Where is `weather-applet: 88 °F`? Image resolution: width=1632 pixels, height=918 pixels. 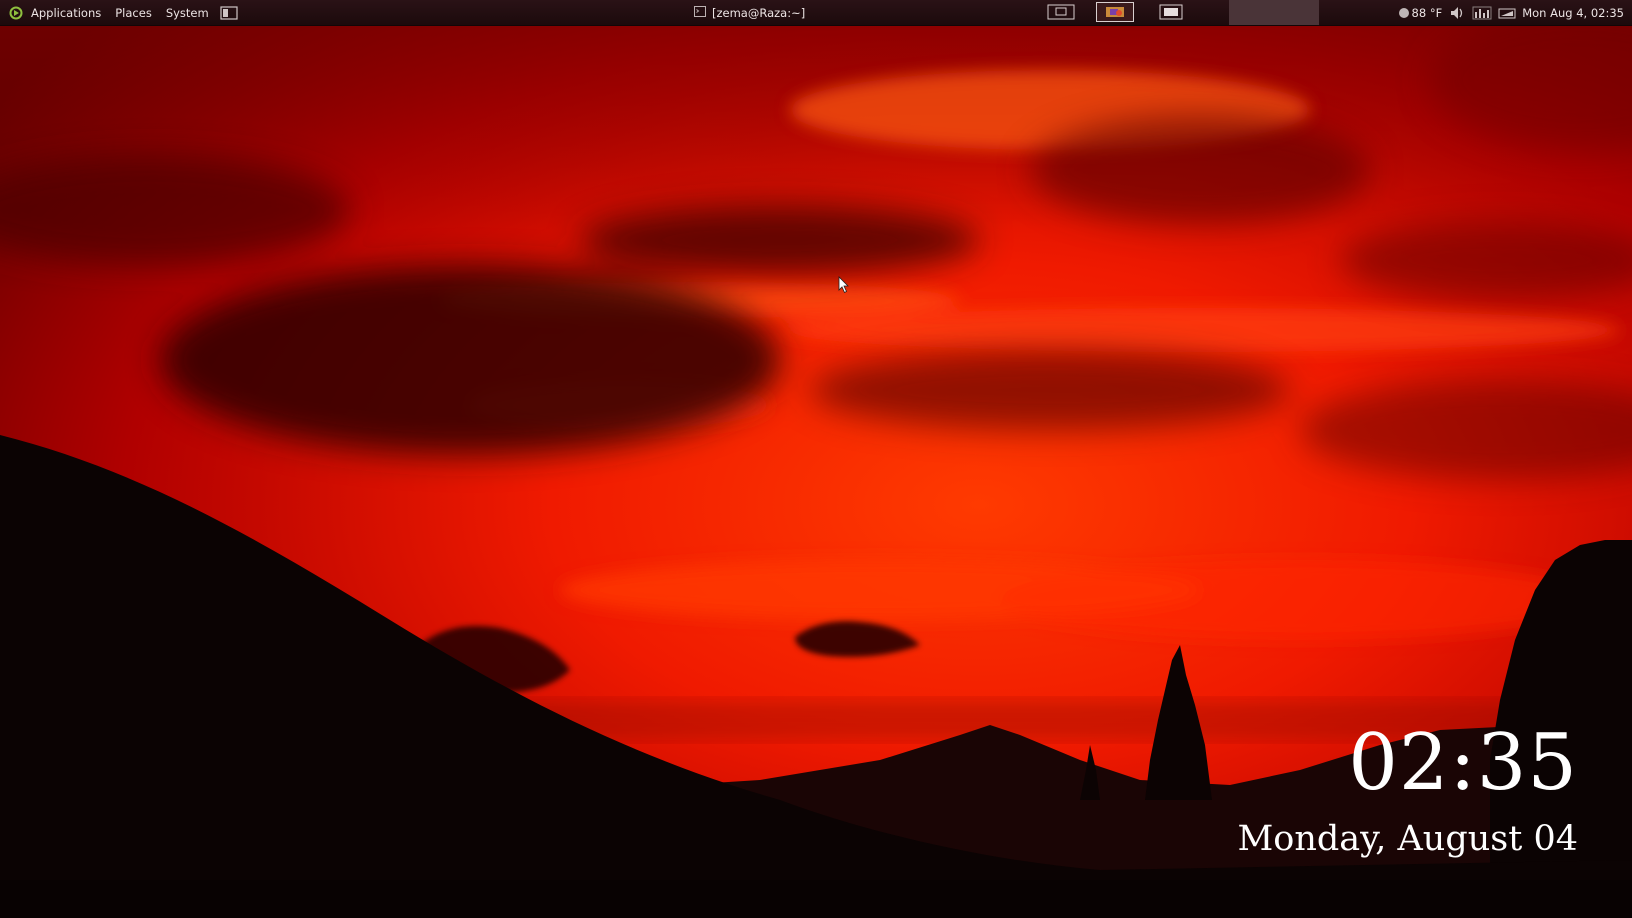 weather-applet: 88 °F is located at coordinates (1420, 12).